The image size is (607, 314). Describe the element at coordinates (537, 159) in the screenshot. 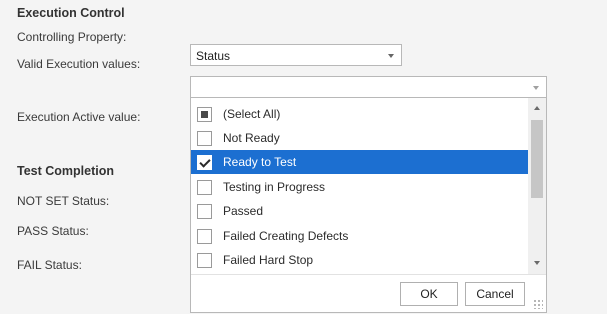

I see `scrollbar-thumb` at that location.